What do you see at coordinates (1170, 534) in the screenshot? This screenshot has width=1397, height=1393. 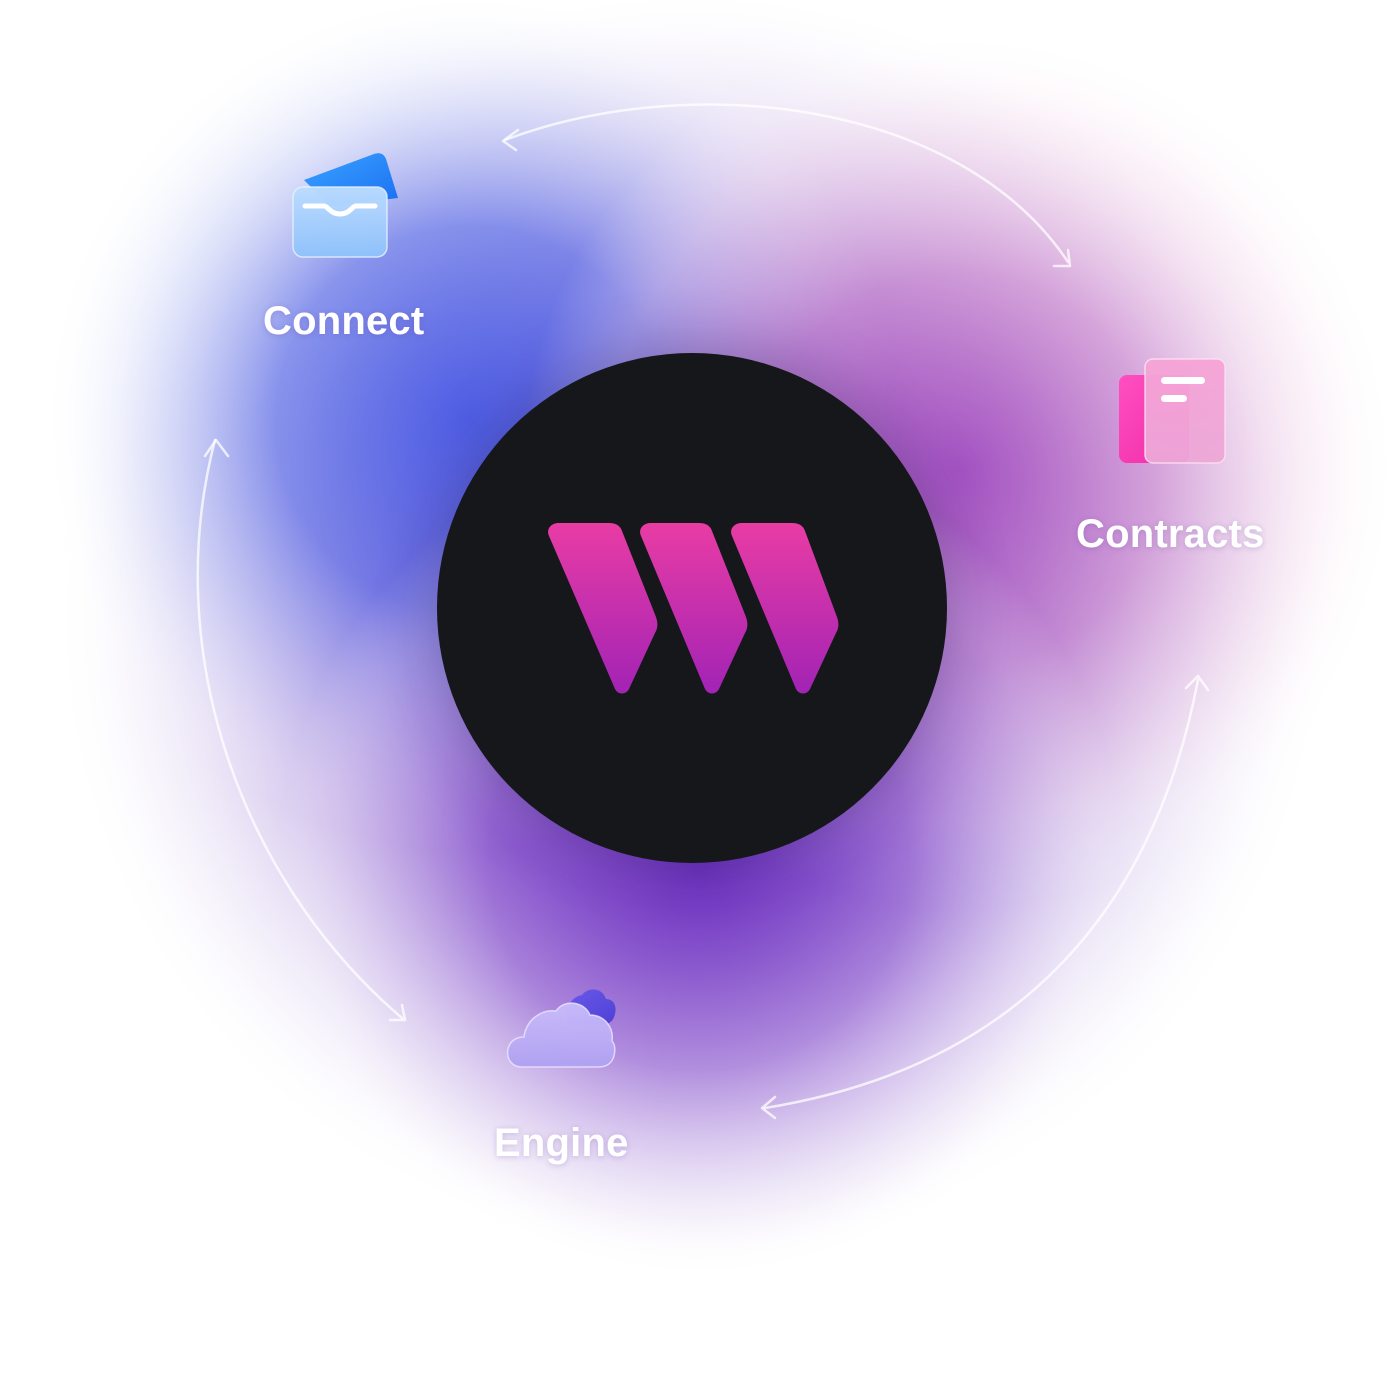 I see `contracts-label: Contracts` at bounding box center [1170, 534].